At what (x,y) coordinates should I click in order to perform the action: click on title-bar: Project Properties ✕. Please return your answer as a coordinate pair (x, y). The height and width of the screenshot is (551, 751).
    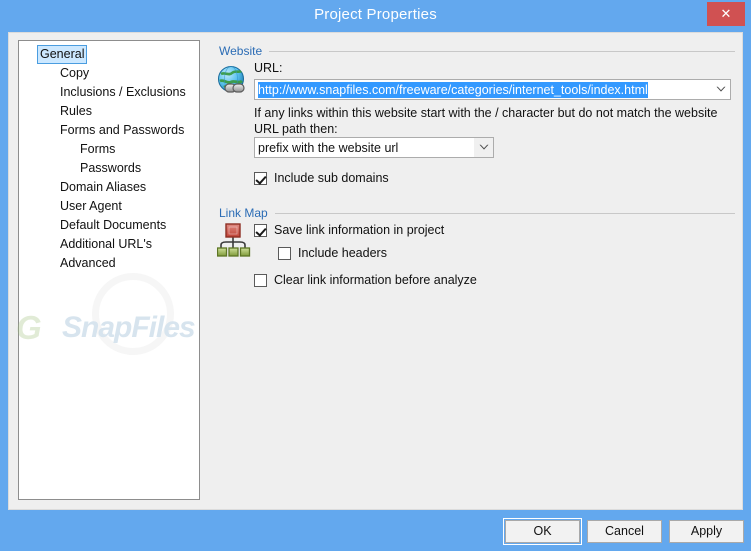
    Looking at the image, I should click on (375, 16).